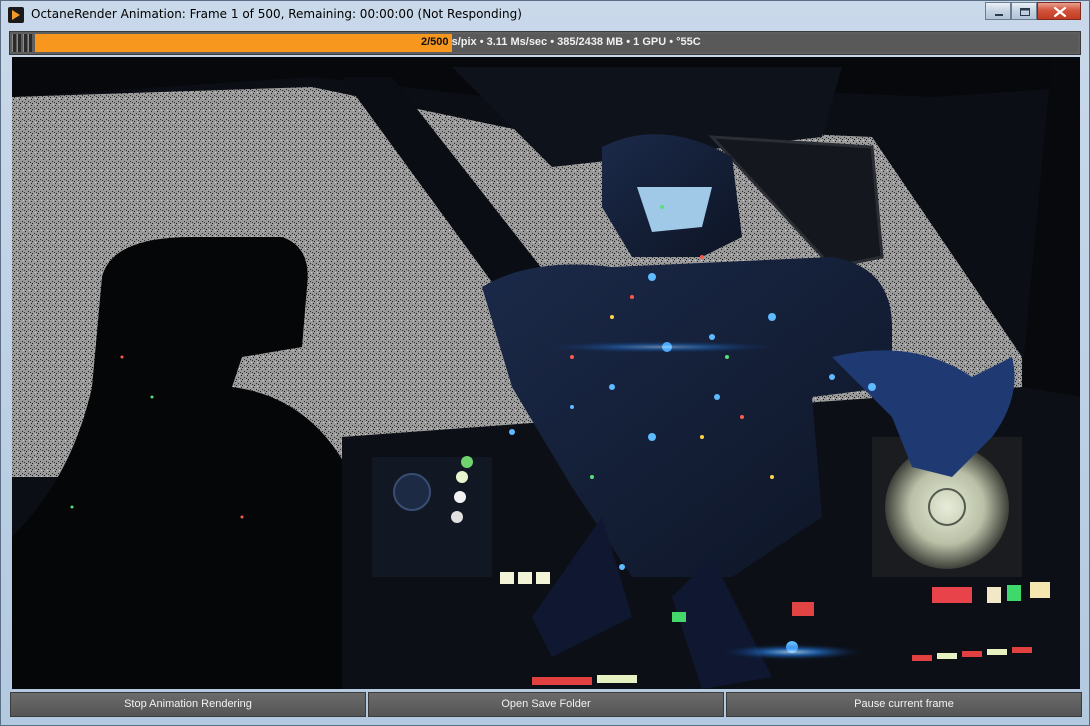 Image resolution: width=1090 pixels, height=726 pixels. What do you see at coordinates (999, 15) in the screenshot?
I see `minimize-icon` at bounding box center [999, 15].